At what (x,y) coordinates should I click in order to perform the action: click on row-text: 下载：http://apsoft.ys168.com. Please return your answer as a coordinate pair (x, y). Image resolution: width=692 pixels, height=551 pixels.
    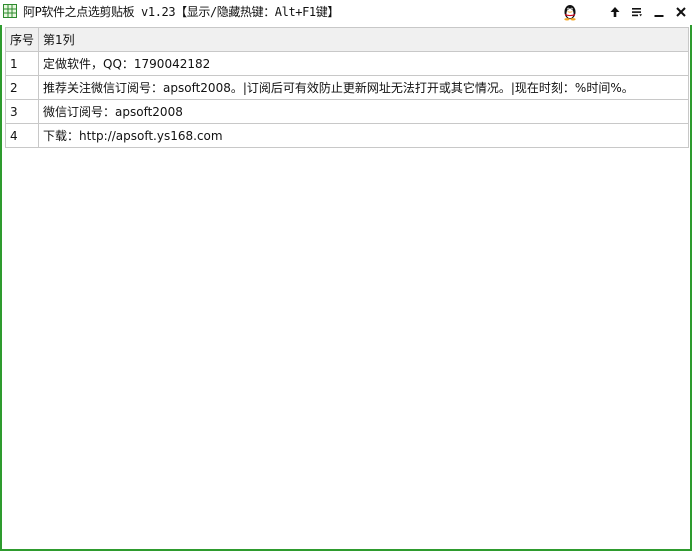
    Looking at the image, I should click on (363, 135).